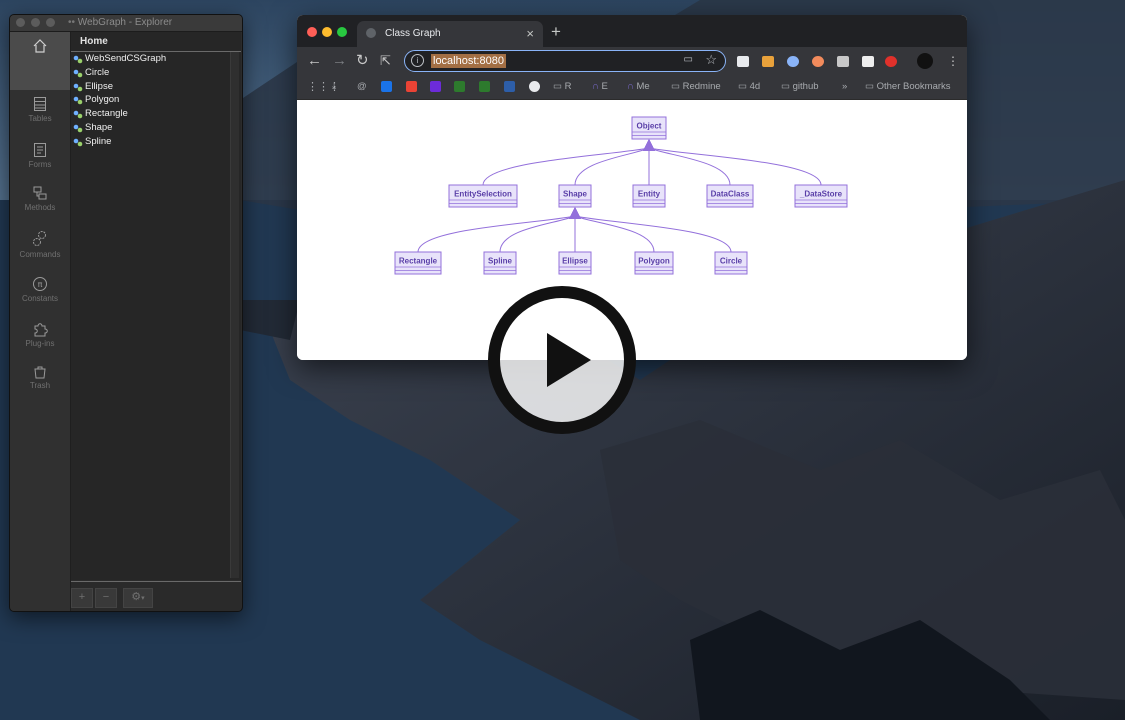 This screenshot has width=1125, height=720. Describe the element at coordinates (362, 87) in the screenshot. I see `at-icon: @` at that location.